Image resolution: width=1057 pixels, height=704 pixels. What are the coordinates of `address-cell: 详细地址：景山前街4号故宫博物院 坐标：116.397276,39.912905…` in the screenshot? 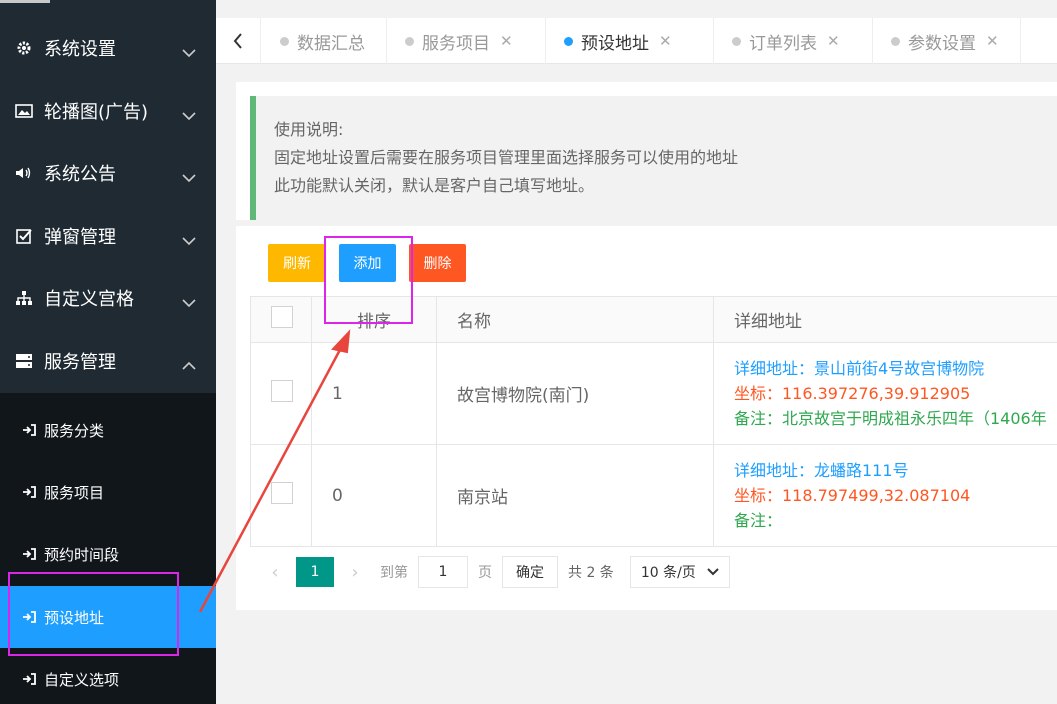 It's located at (885, 393).